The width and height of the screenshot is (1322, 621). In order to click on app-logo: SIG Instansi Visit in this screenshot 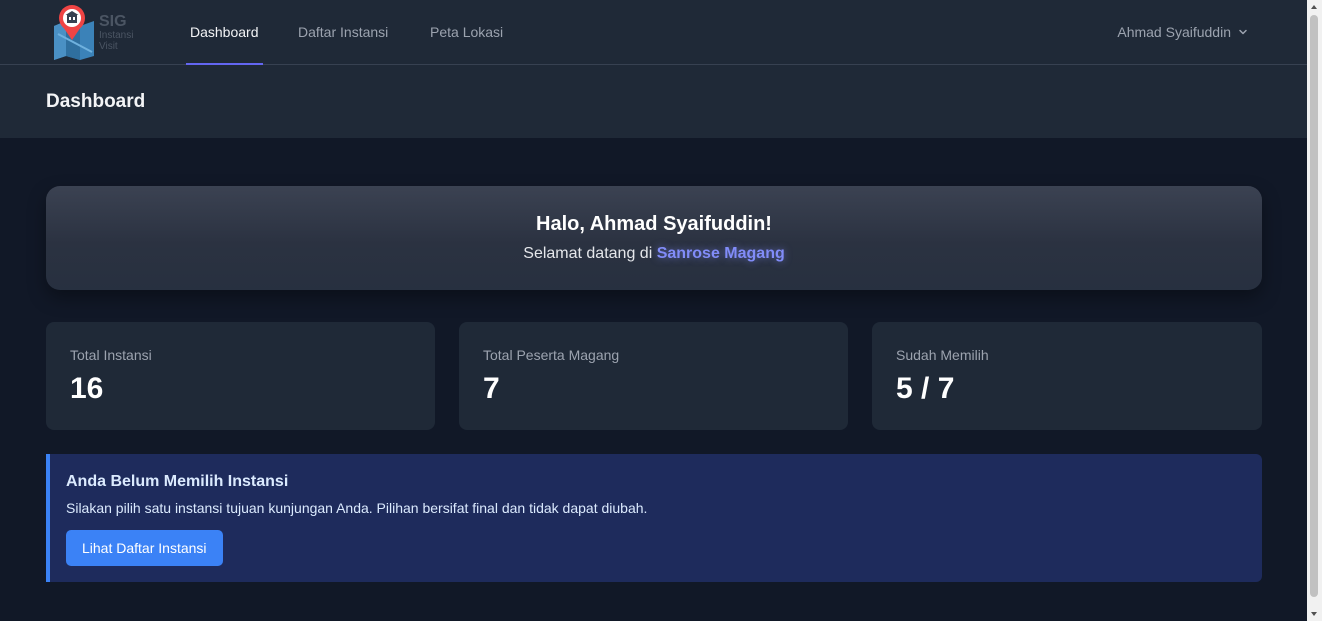, I will do `click(98, 32)`.